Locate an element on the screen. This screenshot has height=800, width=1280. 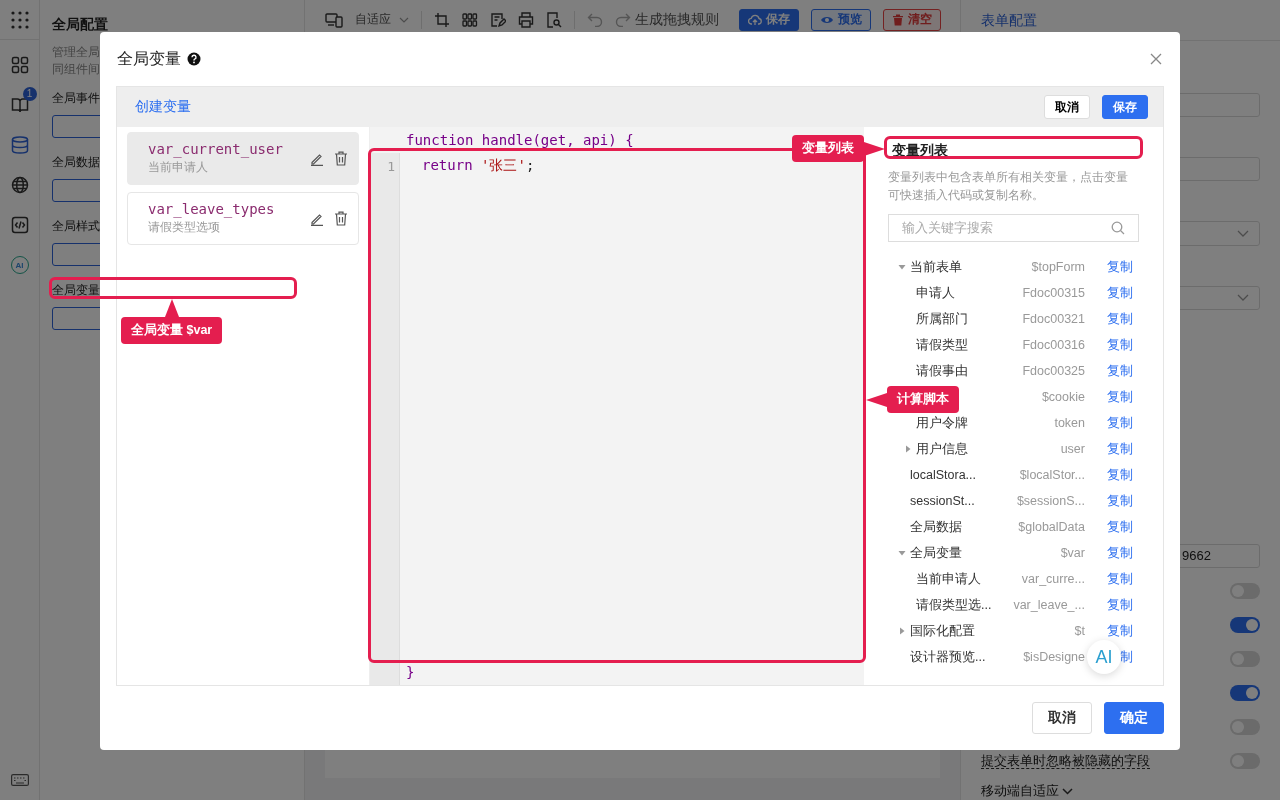
variable-name: 用户信息 is located at coordinates (942, 448).